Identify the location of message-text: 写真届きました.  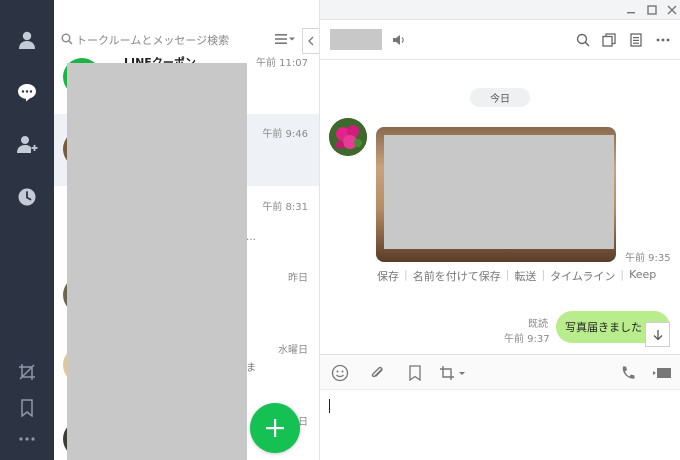
(603, 327).